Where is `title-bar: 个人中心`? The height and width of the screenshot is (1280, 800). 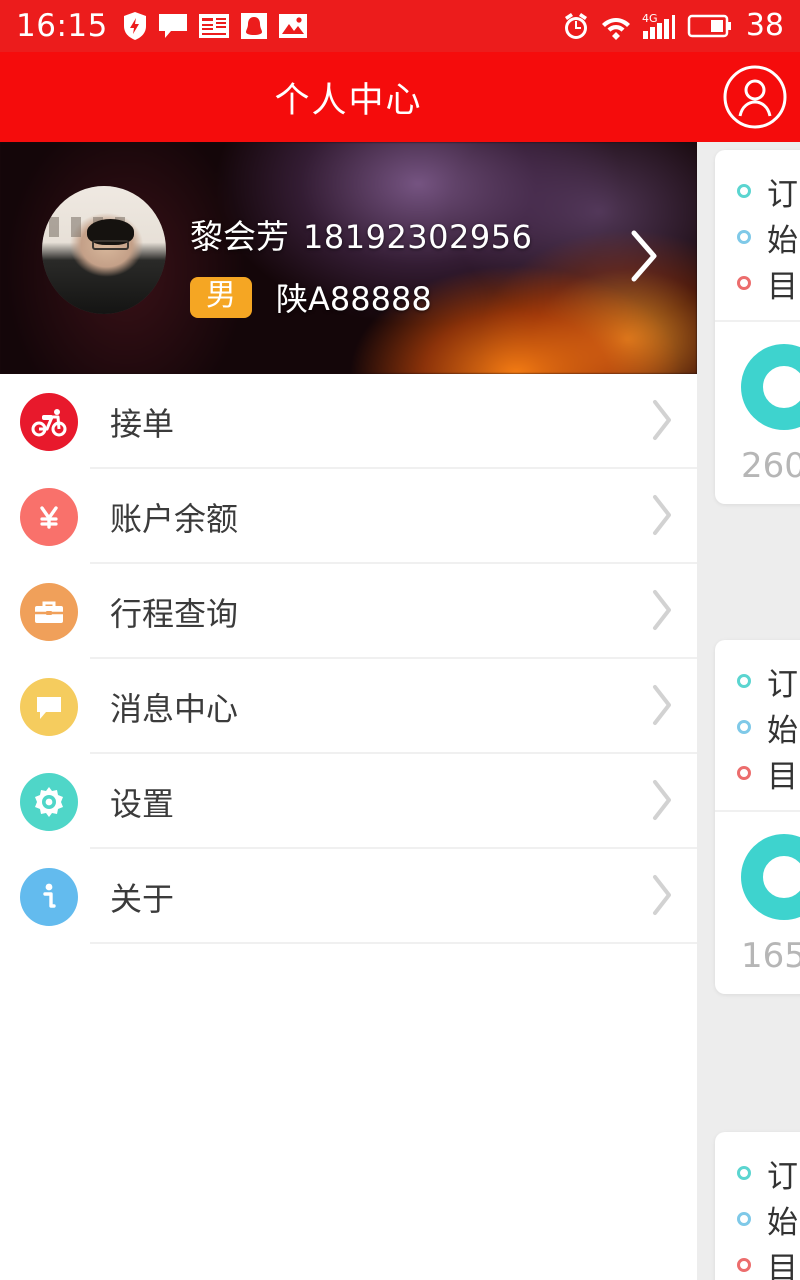
title-bar: 个人中心 is located at coordinates (400, 97).